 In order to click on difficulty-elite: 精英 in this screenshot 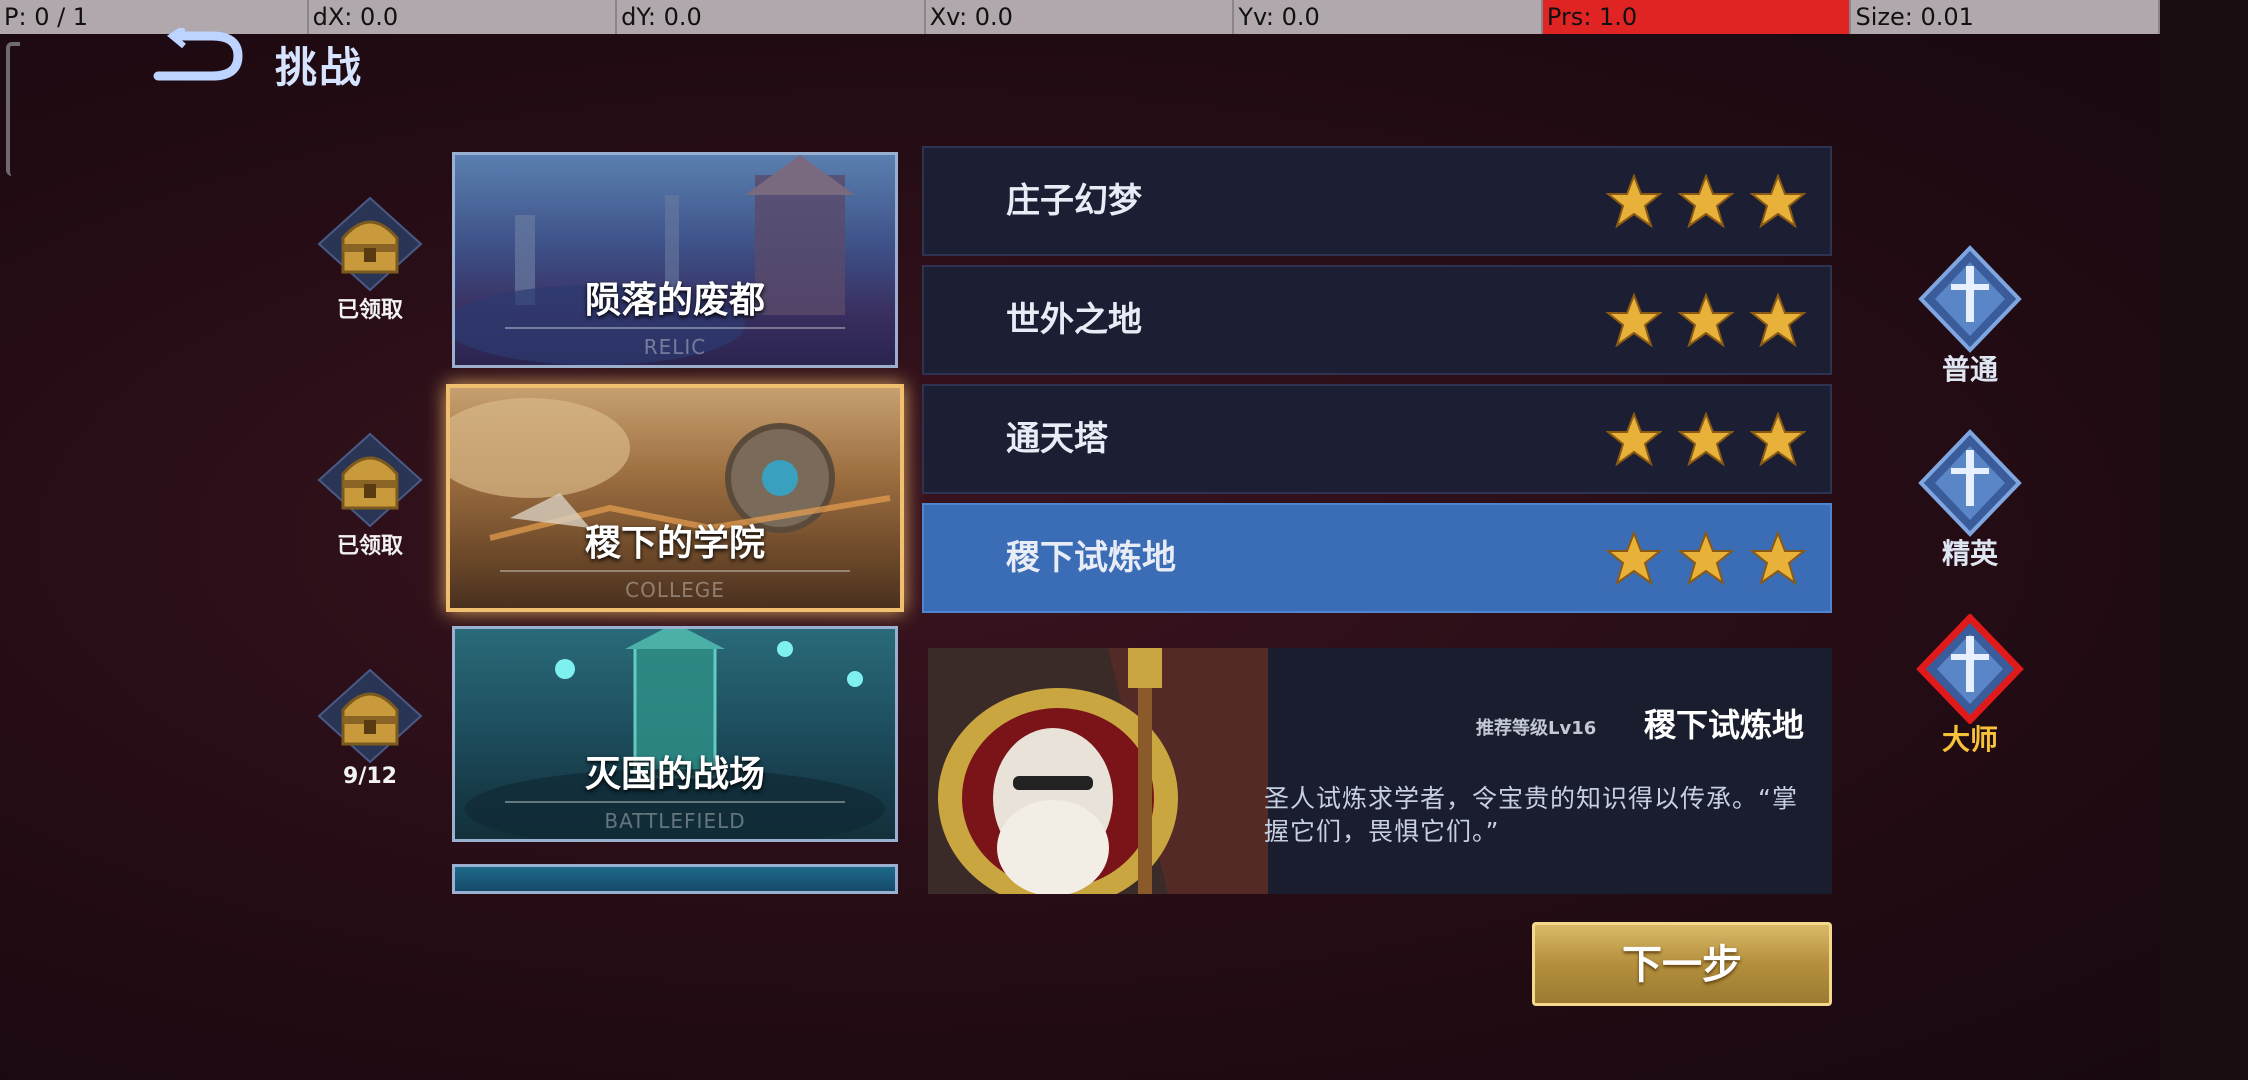, I will do `click(1970, 503)`.